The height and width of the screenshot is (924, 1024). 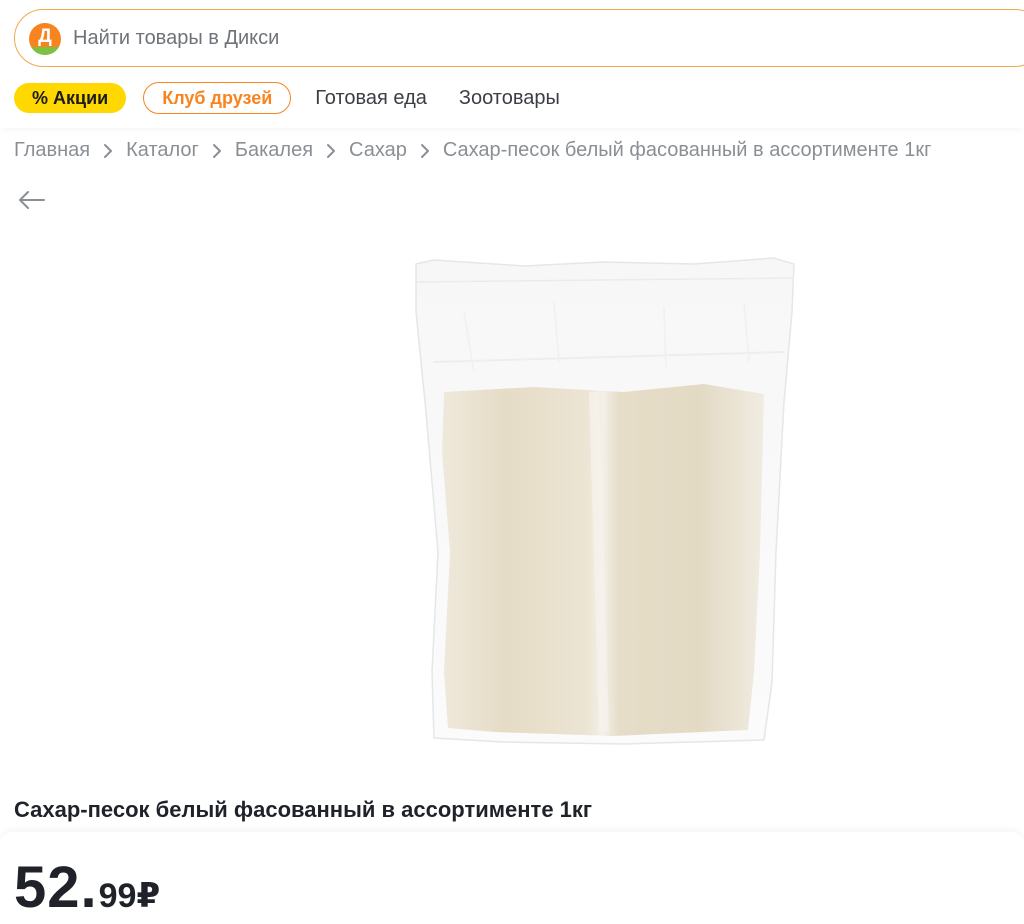 I want to click on breadcrumb-item-grocery: Бакалея, so click(x=274, y=150).